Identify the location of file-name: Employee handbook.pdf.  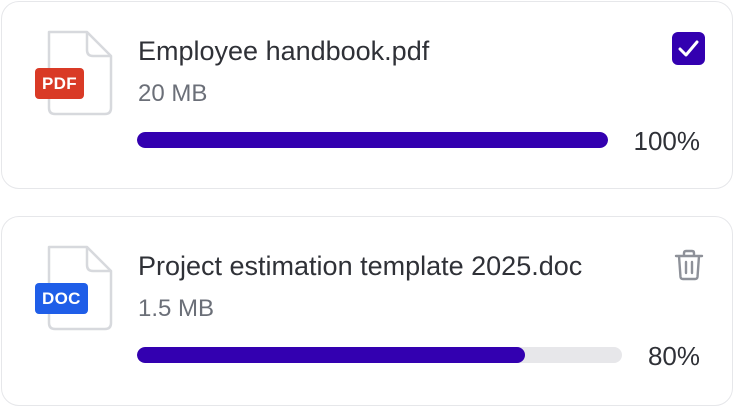
(284, 51).